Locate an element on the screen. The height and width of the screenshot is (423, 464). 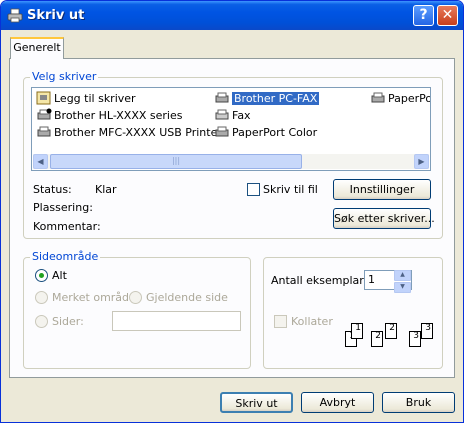
status-value: Klar is located at coordinates (106, 189).